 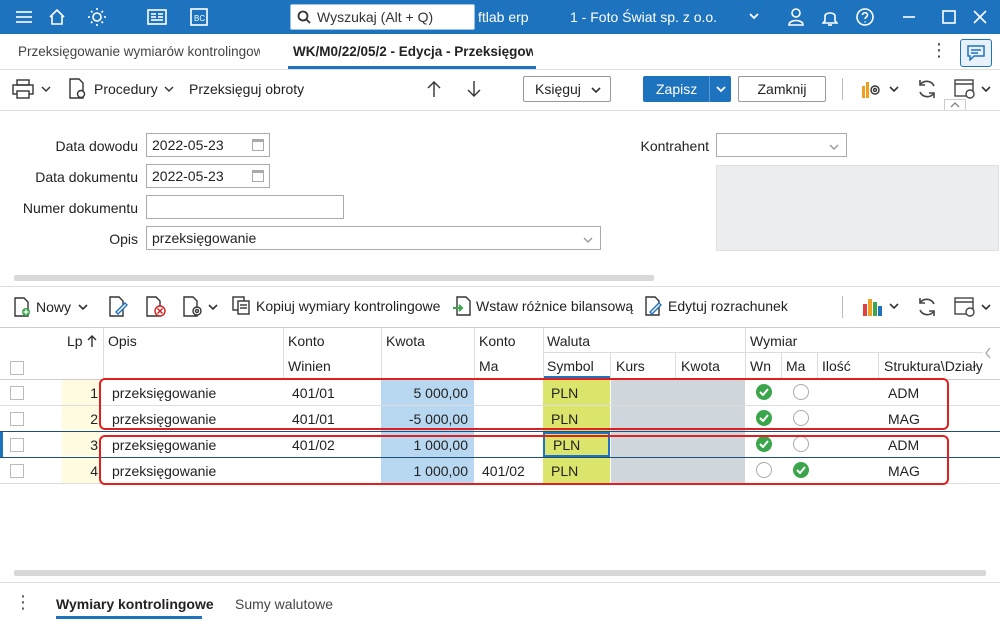 I want to click on zapisz-button: Zapisz, so click(x=687, y=89).